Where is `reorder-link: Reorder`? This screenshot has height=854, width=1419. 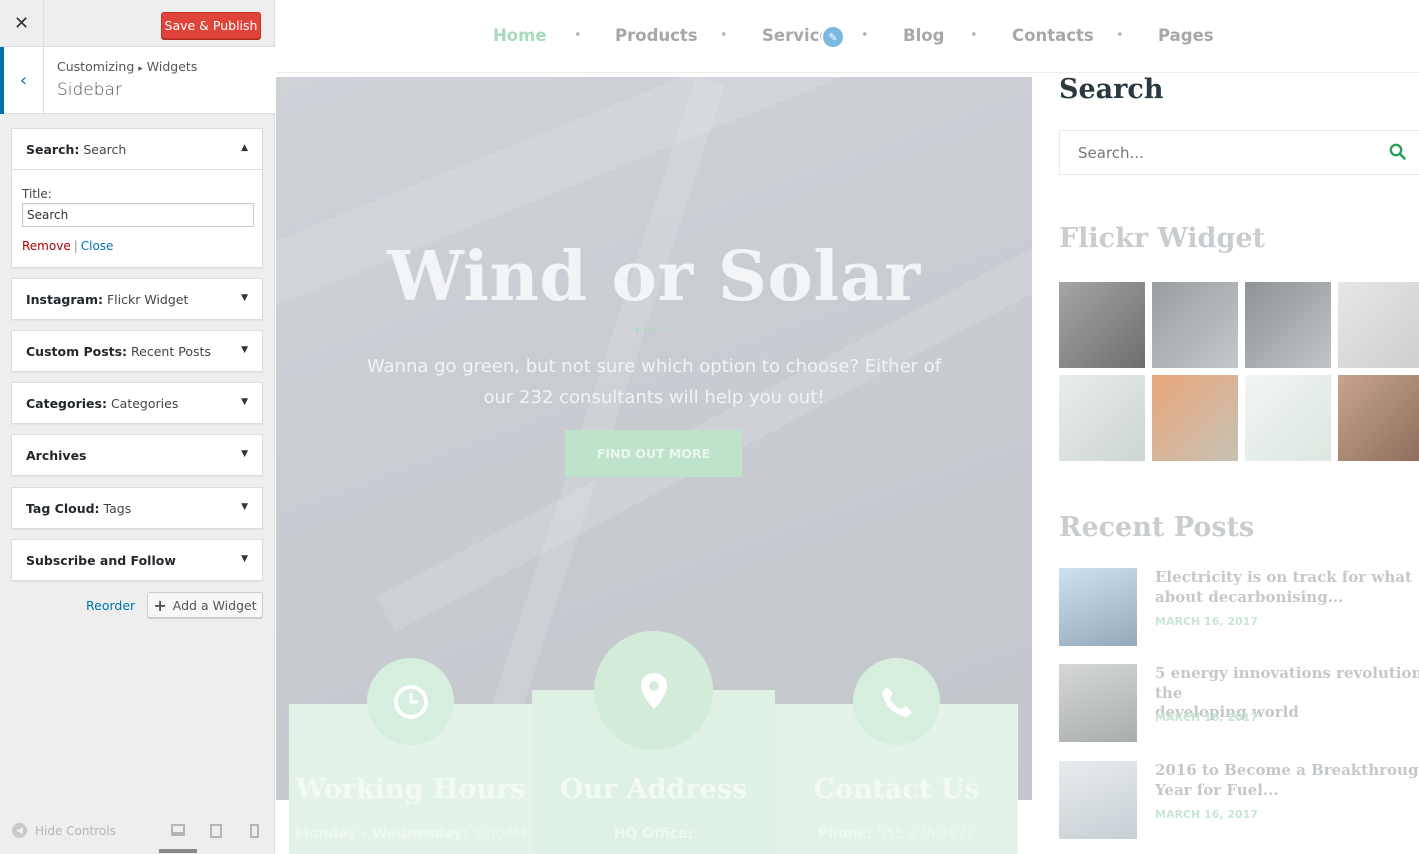
reorder-link: Reorder is located at coordinates (110, 605).